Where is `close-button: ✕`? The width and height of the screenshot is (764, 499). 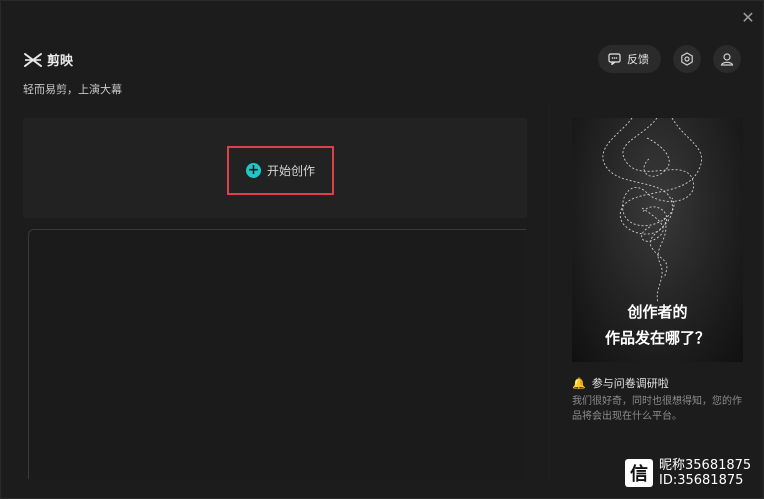
close-button: ✕ is located at coordinates (748, 18).